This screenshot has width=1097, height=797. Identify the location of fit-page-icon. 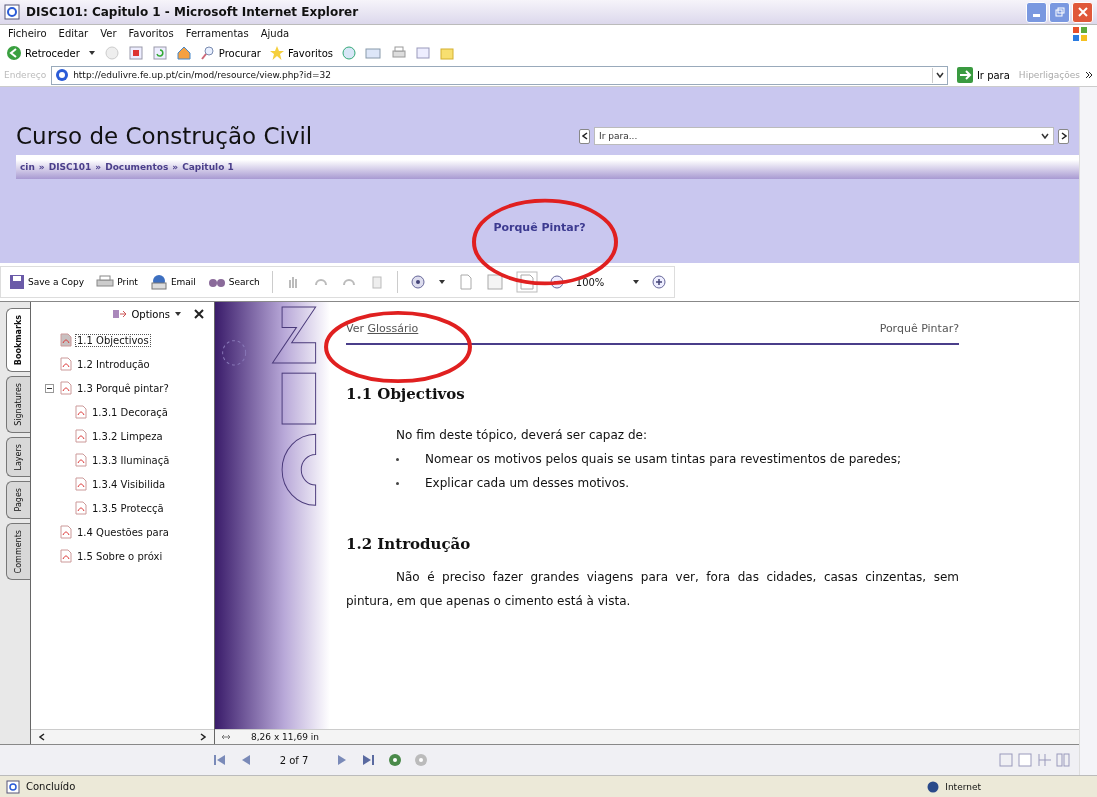
(494, 282).